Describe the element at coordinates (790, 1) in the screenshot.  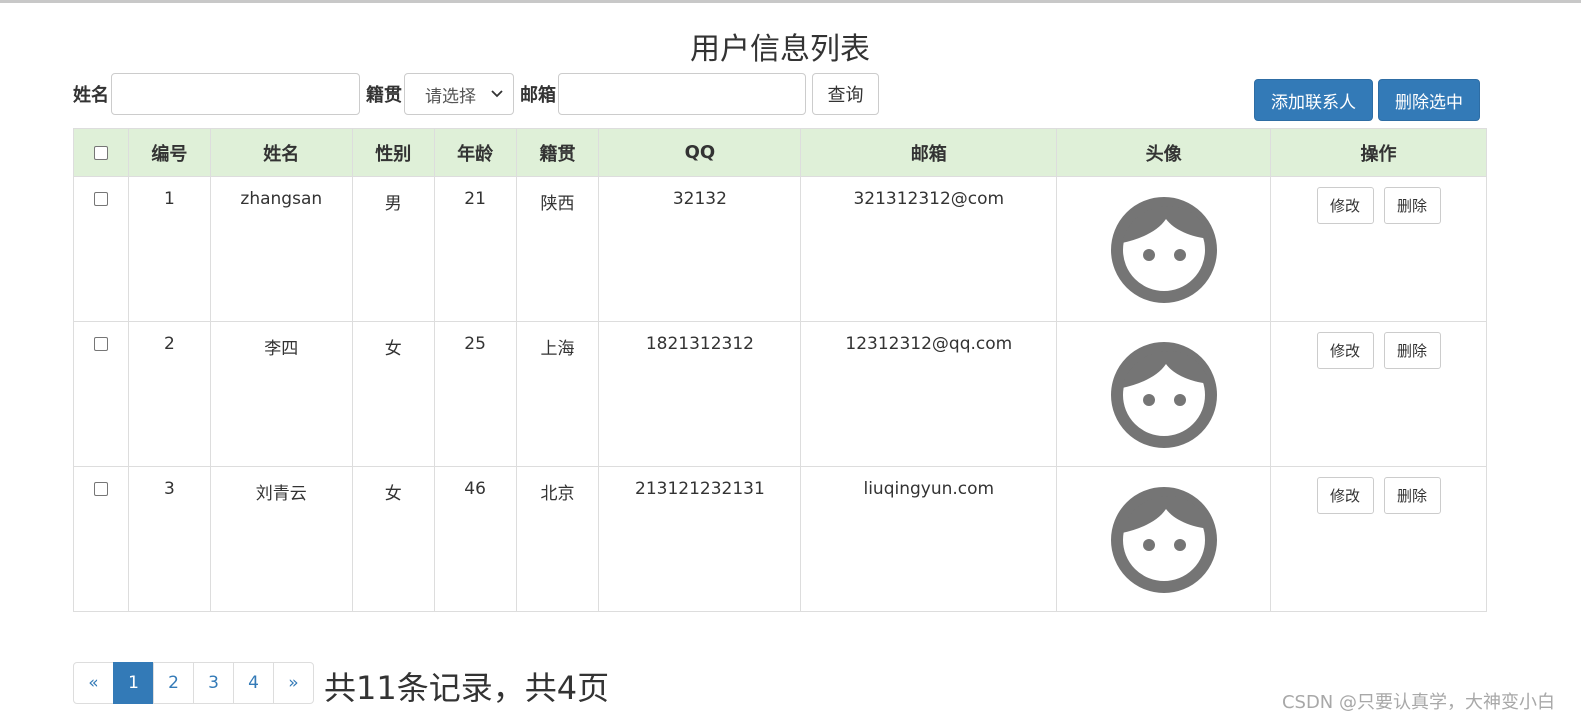
I see `top-border` at that location.